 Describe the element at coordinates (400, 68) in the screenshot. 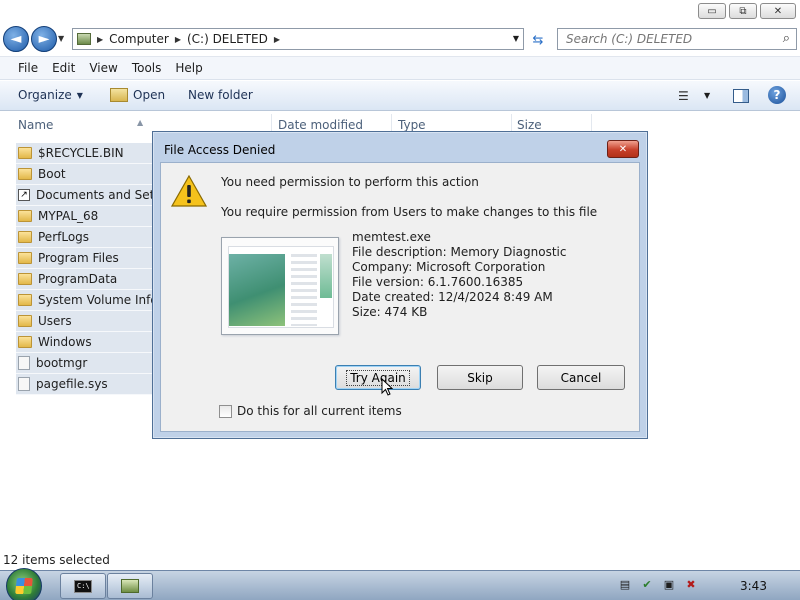

I see `menu-bar: File Edit View Tools Help` at that location.